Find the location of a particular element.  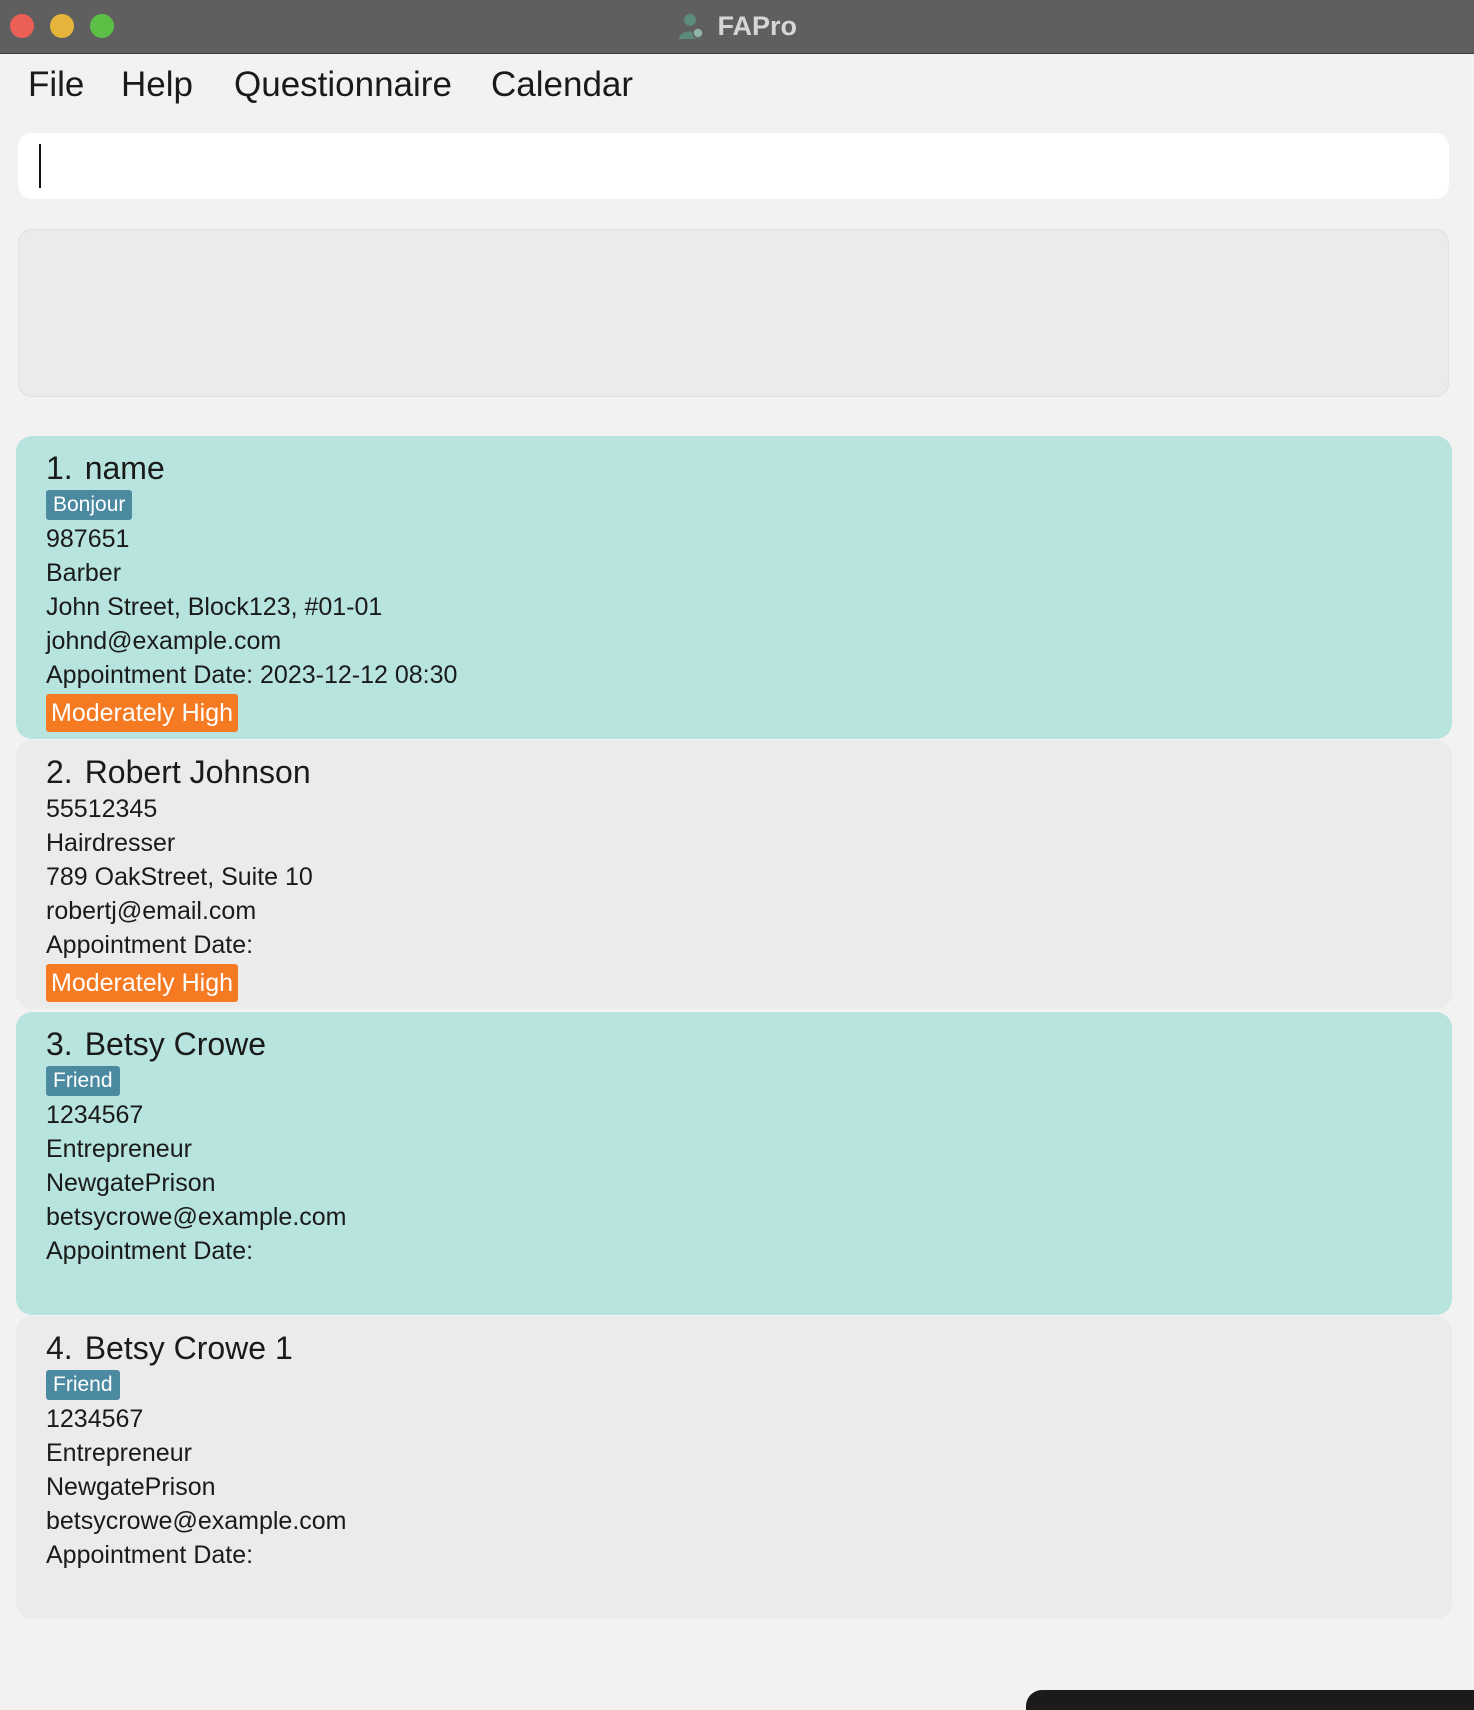

menu-bar: File Help Questionnaire Calendar is located at coordinates (737, 88).